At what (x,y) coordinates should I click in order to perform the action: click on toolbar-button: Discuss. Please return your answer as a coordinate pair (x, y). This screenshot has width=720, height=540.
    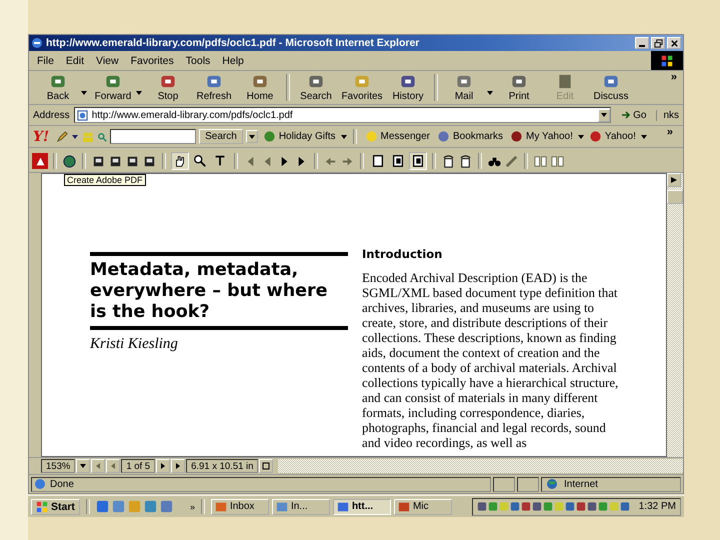
    Looking at the image, I should click on (611, 87).